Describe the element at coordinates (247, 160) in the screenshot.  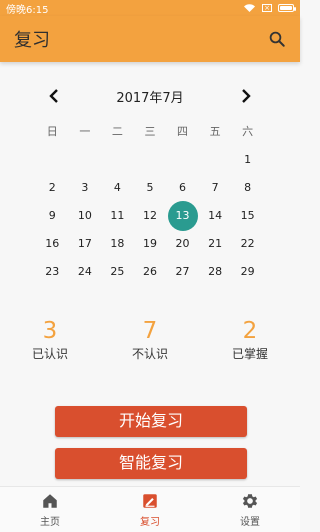
I see `calendar-day: 1` at that location.